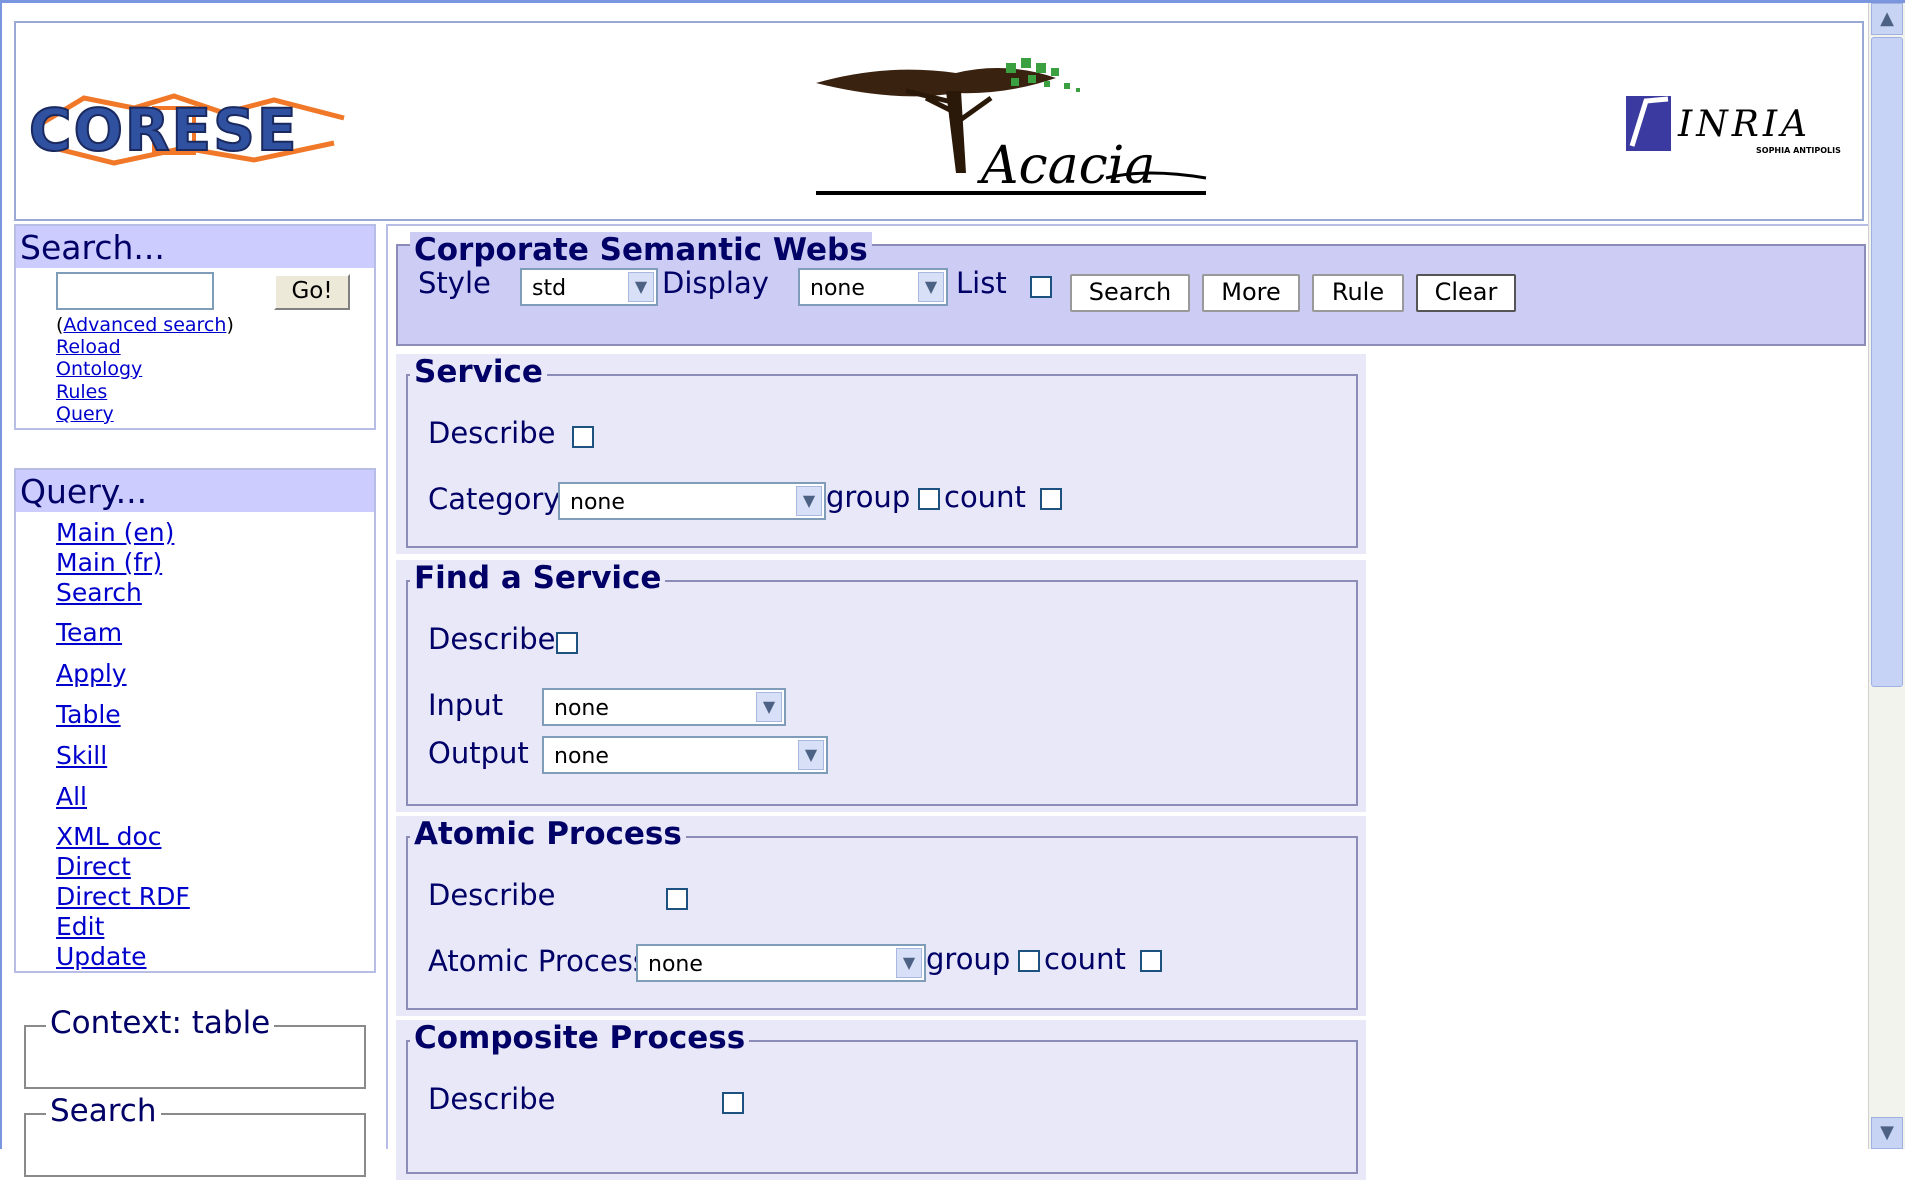 This screenshot has height=1180, width=1905. Describe the element at coordinates (230, 325) in the screenshot. I see `paren-close: )` at that location.